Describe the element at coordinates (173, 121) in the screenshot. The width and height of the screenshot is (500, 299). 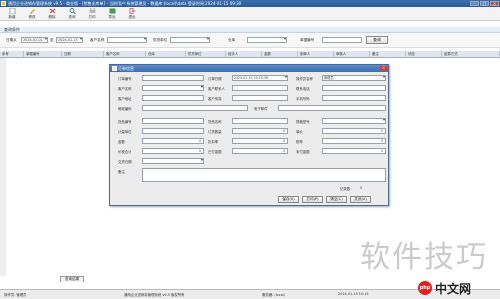
I see `goods-code-input` at that location.